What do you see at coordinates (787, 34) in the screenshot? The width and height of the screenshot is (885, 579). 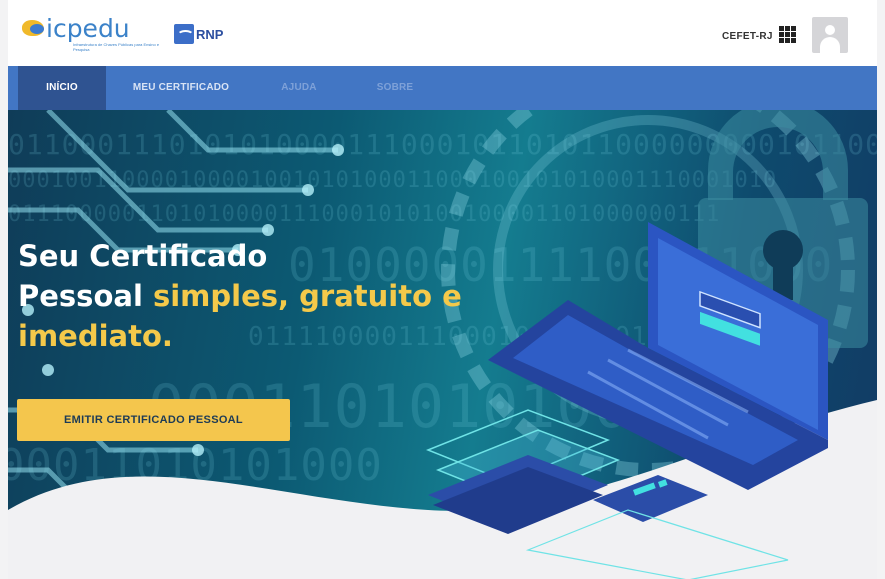 I see `grid-icon` at bounding box center [787, 34].